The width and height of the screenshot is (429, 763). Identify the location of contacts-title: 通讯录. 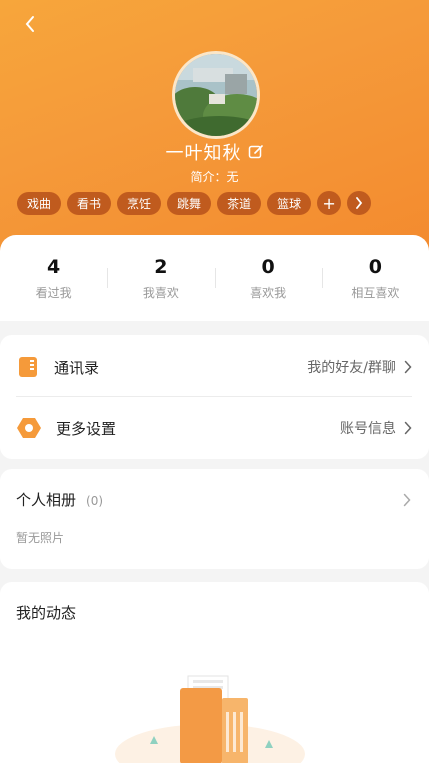
(77, 367).